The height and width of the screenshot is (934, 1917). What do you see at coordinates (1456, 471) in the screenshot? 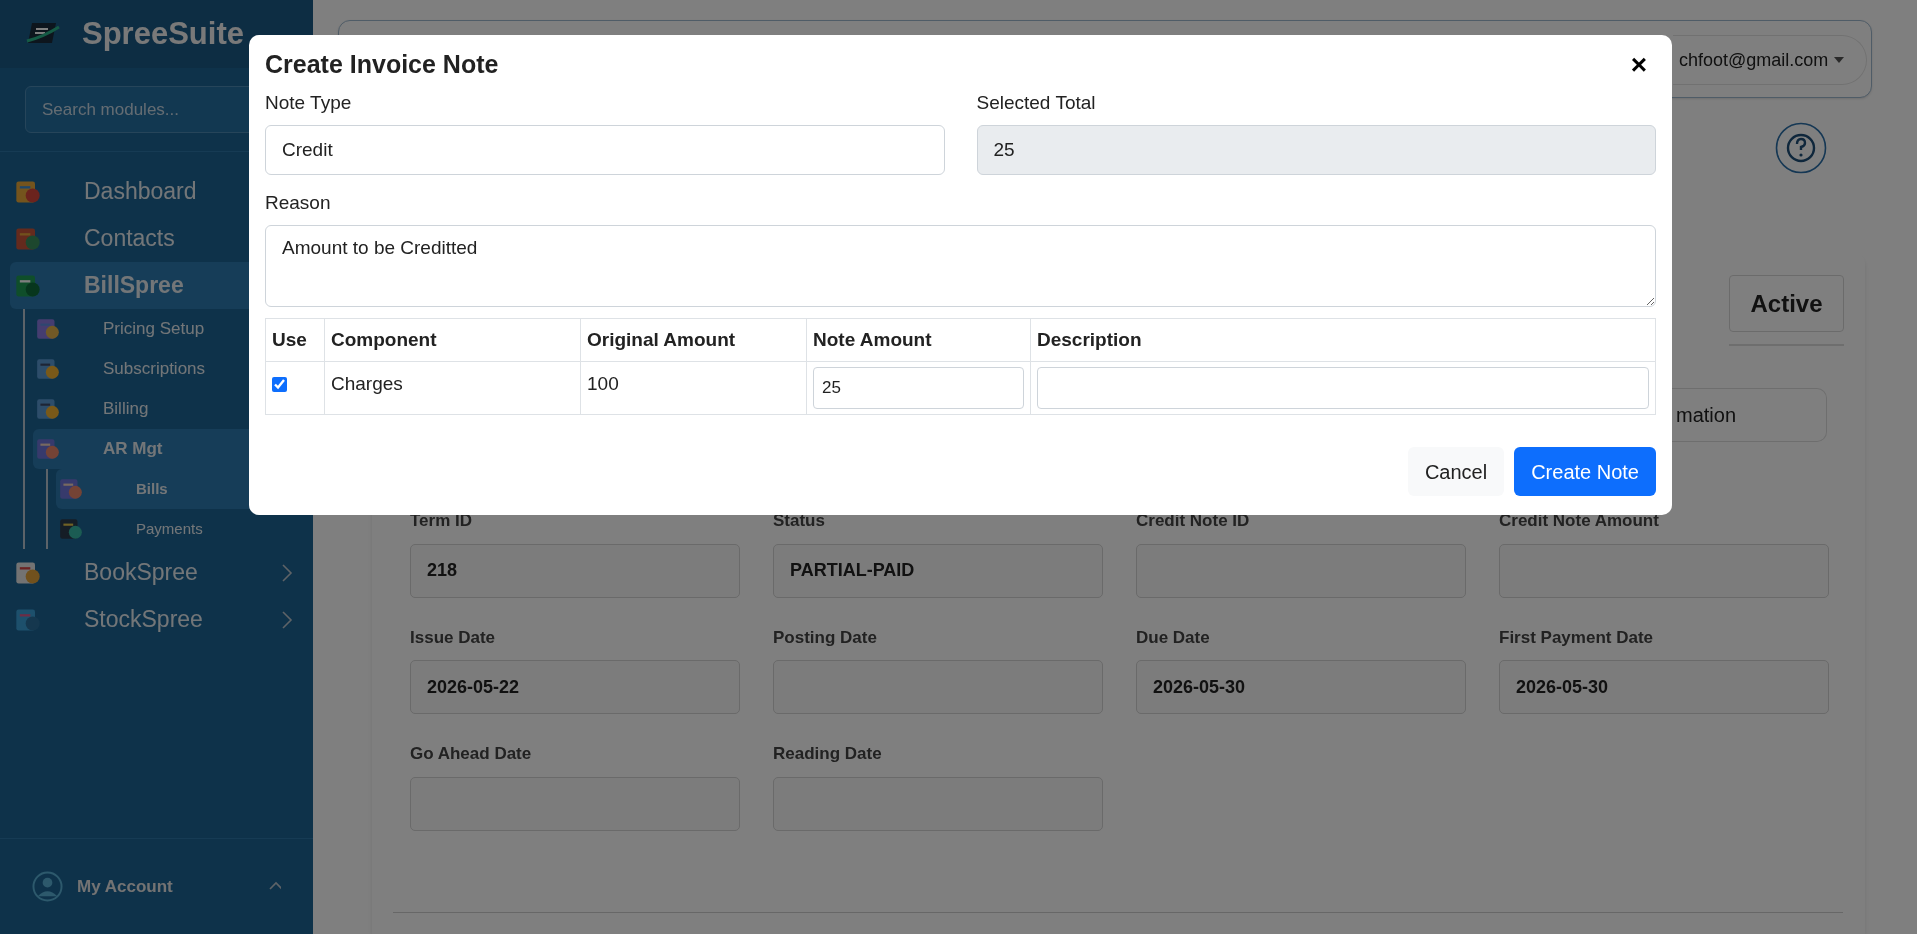
I see `cancel-button: Cancel` at bounding box center [1456, 471].